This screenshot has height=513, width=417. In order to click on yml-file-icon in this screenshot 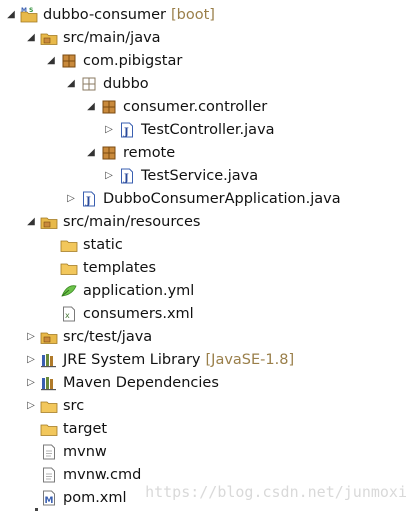, I will do `click(69, 291)`.